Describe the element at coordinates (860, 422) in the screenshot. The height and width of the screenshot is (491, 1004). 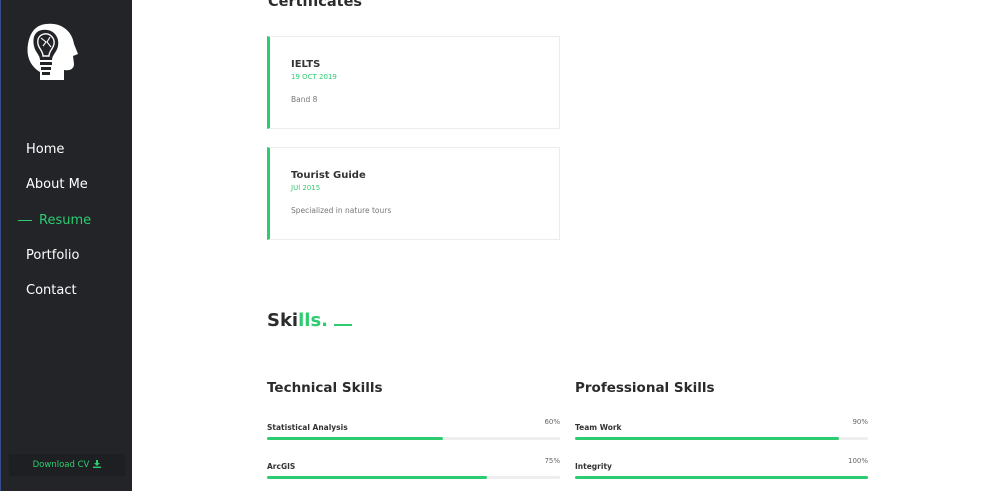
I see `skill-percent: 90%` at that location.